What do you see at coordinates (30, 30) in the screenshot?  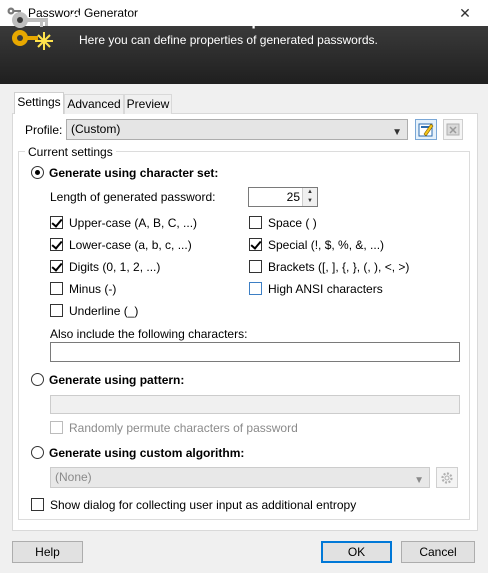 I see `keys-icon` at bounding box center [30, 30].